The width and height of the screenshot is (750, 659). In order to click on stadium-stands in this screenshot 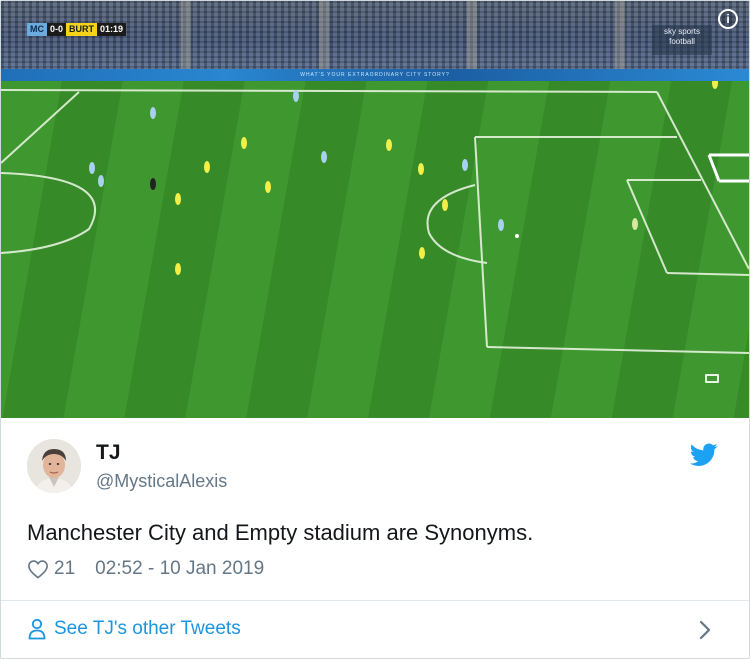, I will do `click(375, 37)`.